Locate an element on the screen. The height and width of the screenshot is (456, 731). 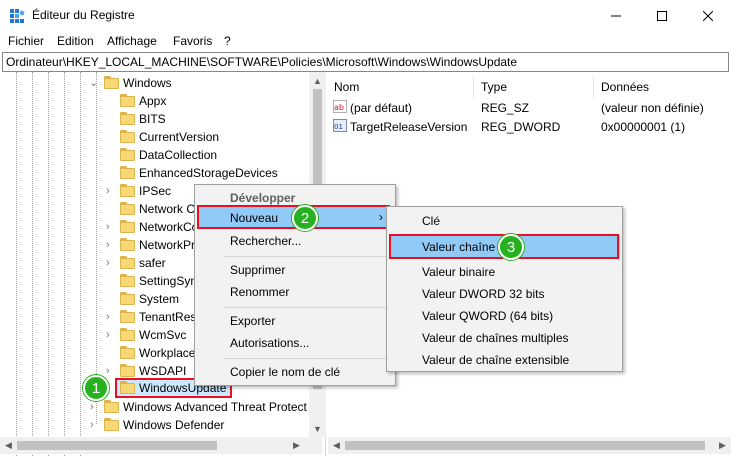
value-type: REG_DWORD is located at coordinates (521, 127).